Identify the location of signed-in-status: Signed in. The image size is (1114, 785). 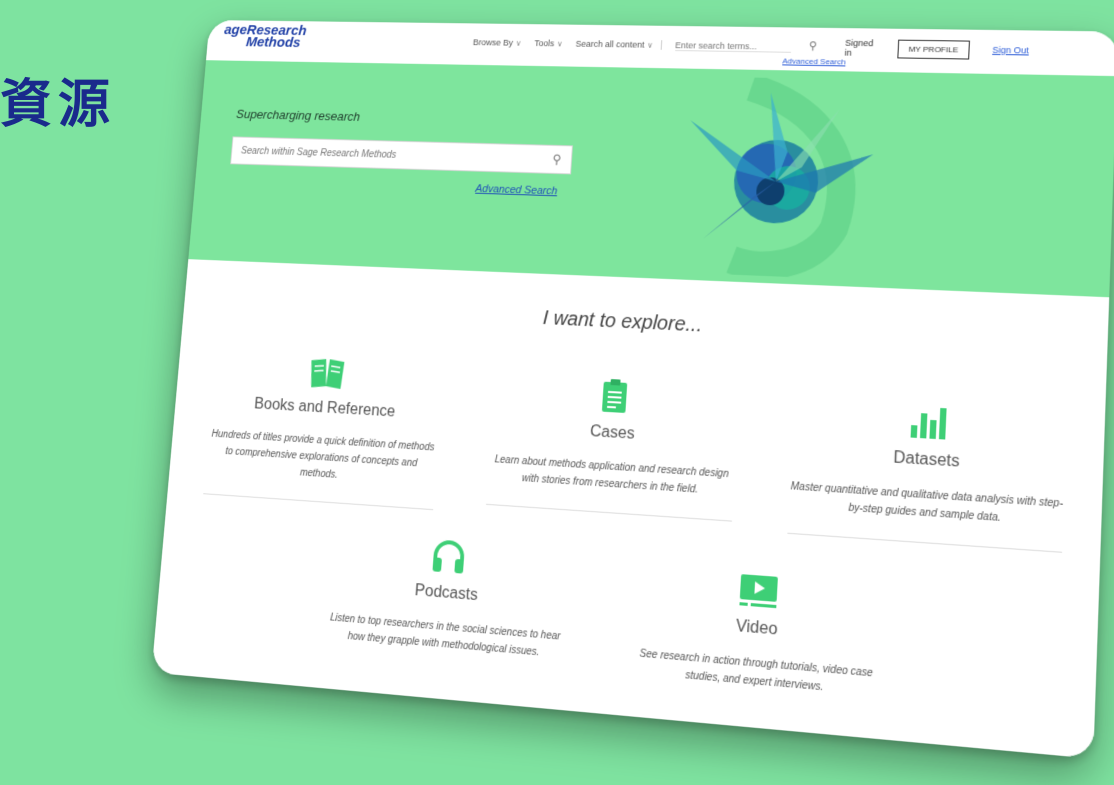
(858, 48).